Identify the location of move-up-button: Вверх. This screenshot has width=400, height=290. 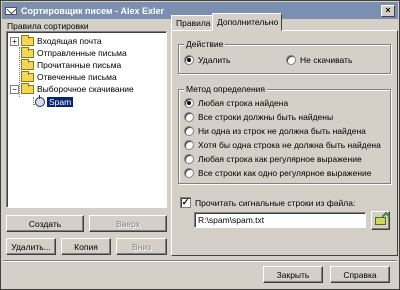
(128, 223).